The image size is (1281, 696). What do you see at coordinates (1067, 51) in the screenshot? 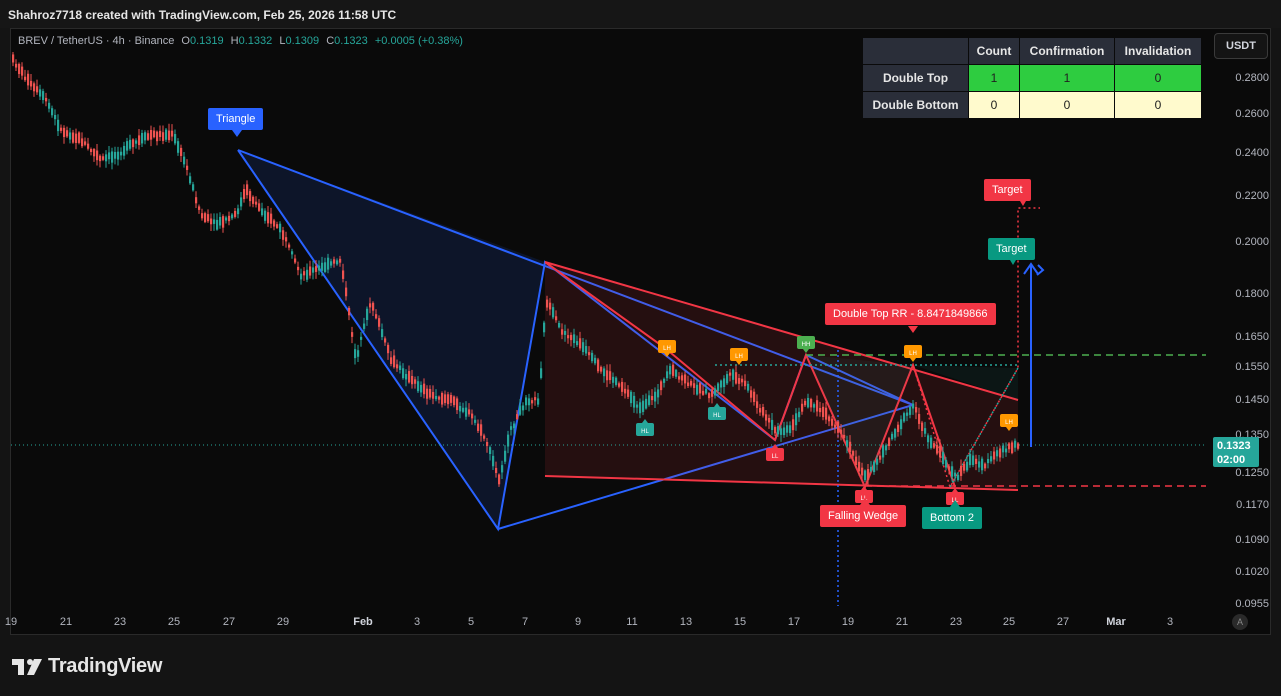
I see `stats-header-confirmation: Confirmation` at bounding box center [1067, 51].